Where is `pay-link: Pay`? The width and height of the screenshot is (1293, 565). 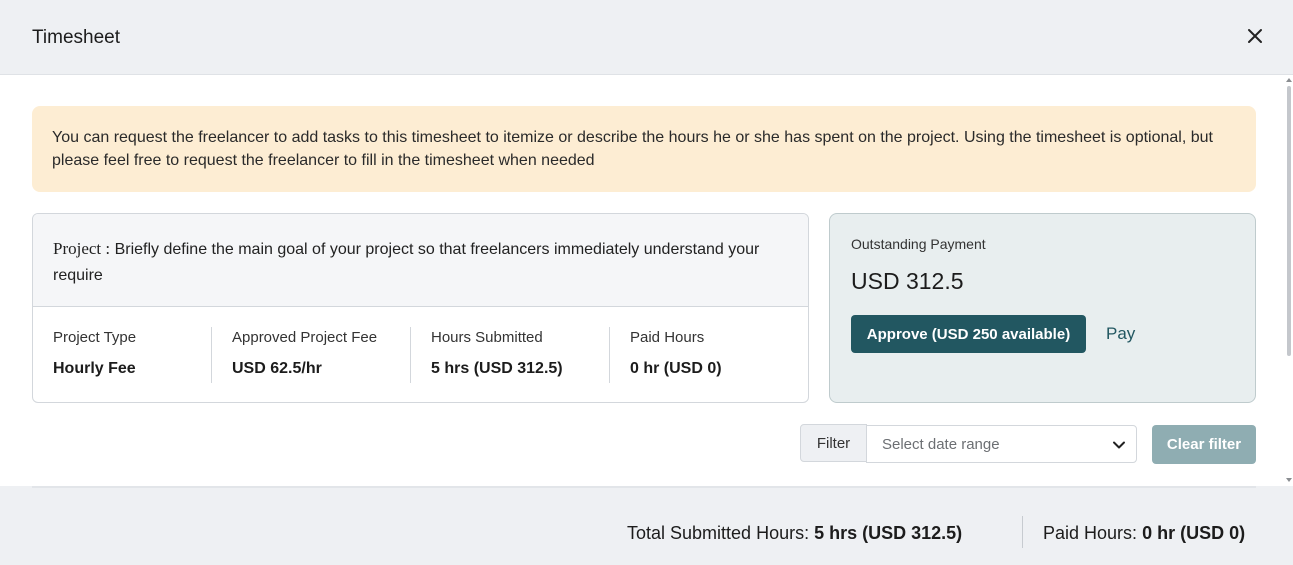 pay-link: Pay is located at coordinates (1120, 334).